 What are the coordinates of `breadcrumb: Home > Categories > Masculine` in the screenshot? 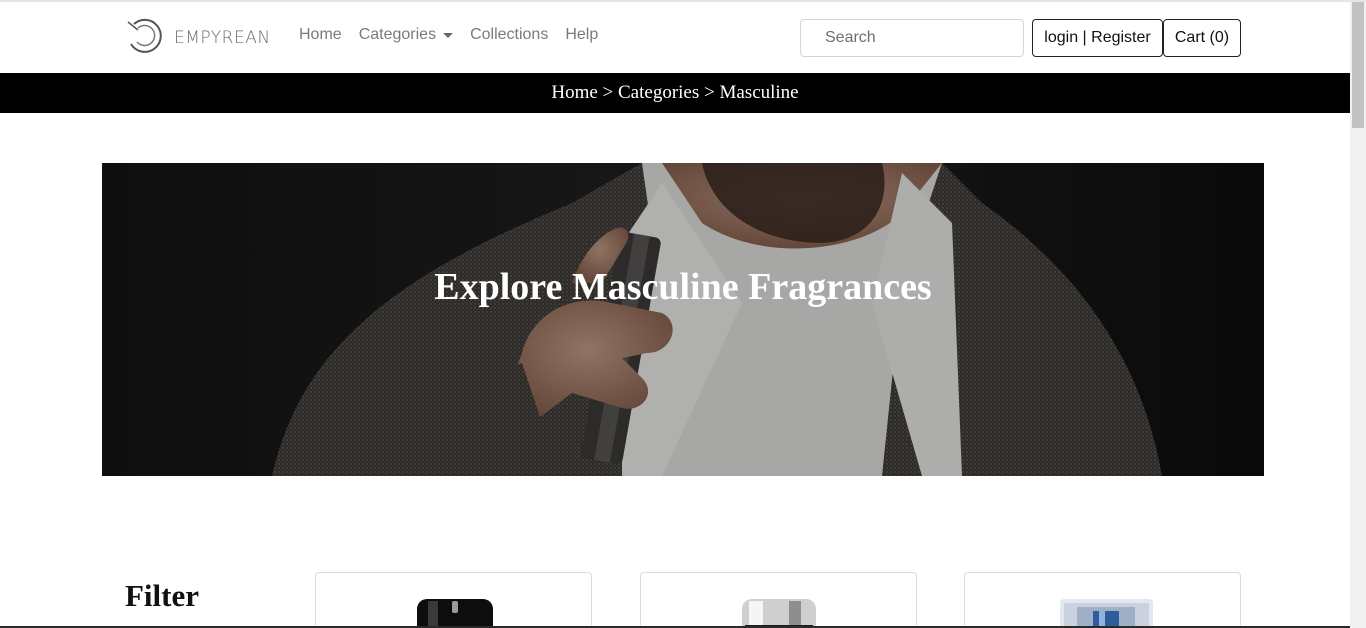 It's located at (675, 93).